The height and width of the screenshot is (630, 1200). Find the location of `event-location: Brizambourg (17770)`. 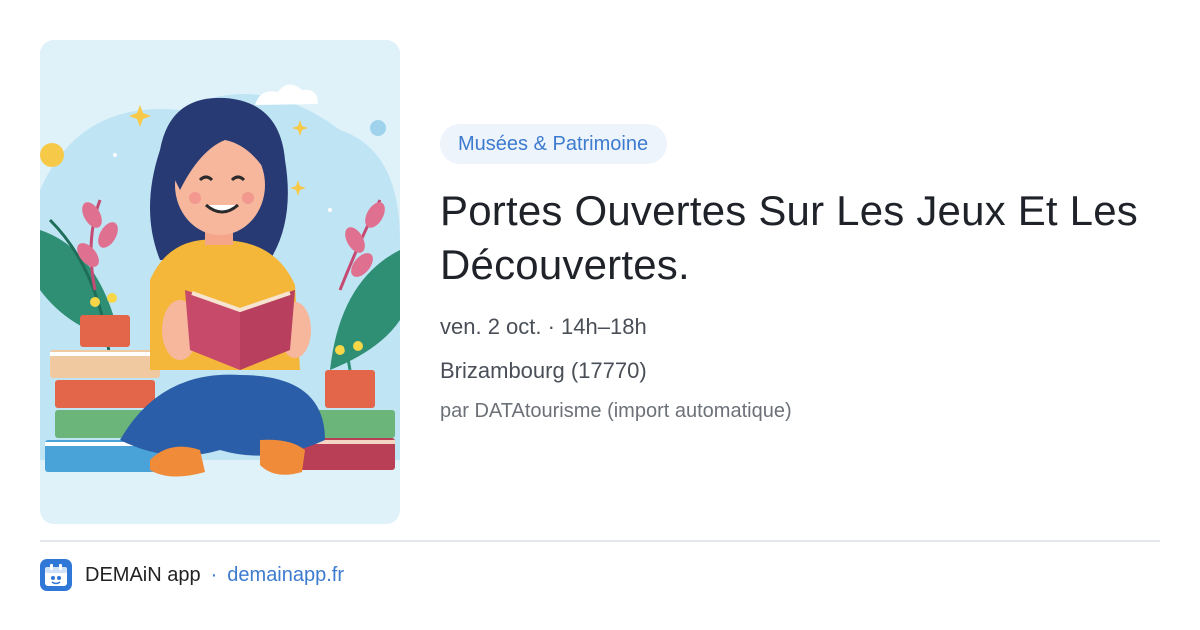

event-location: Brizambourg (17770) is located at coordinates (543, 370).